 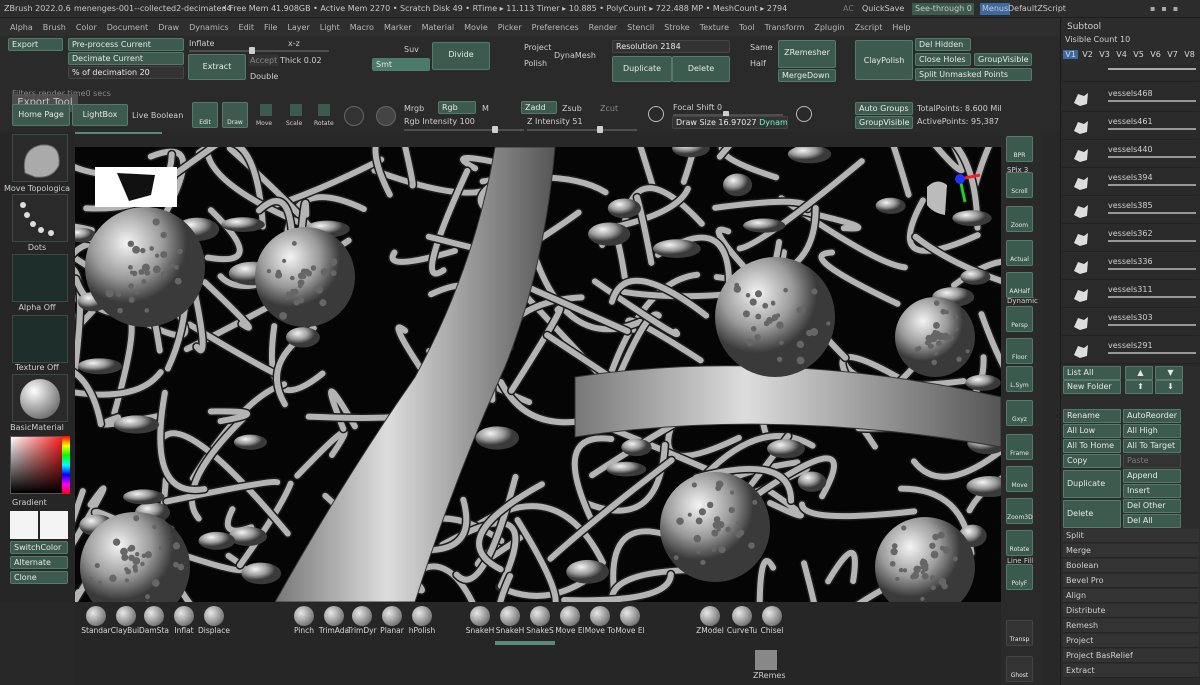 I want to click on export-button: Export, so click(x=35, y=44).